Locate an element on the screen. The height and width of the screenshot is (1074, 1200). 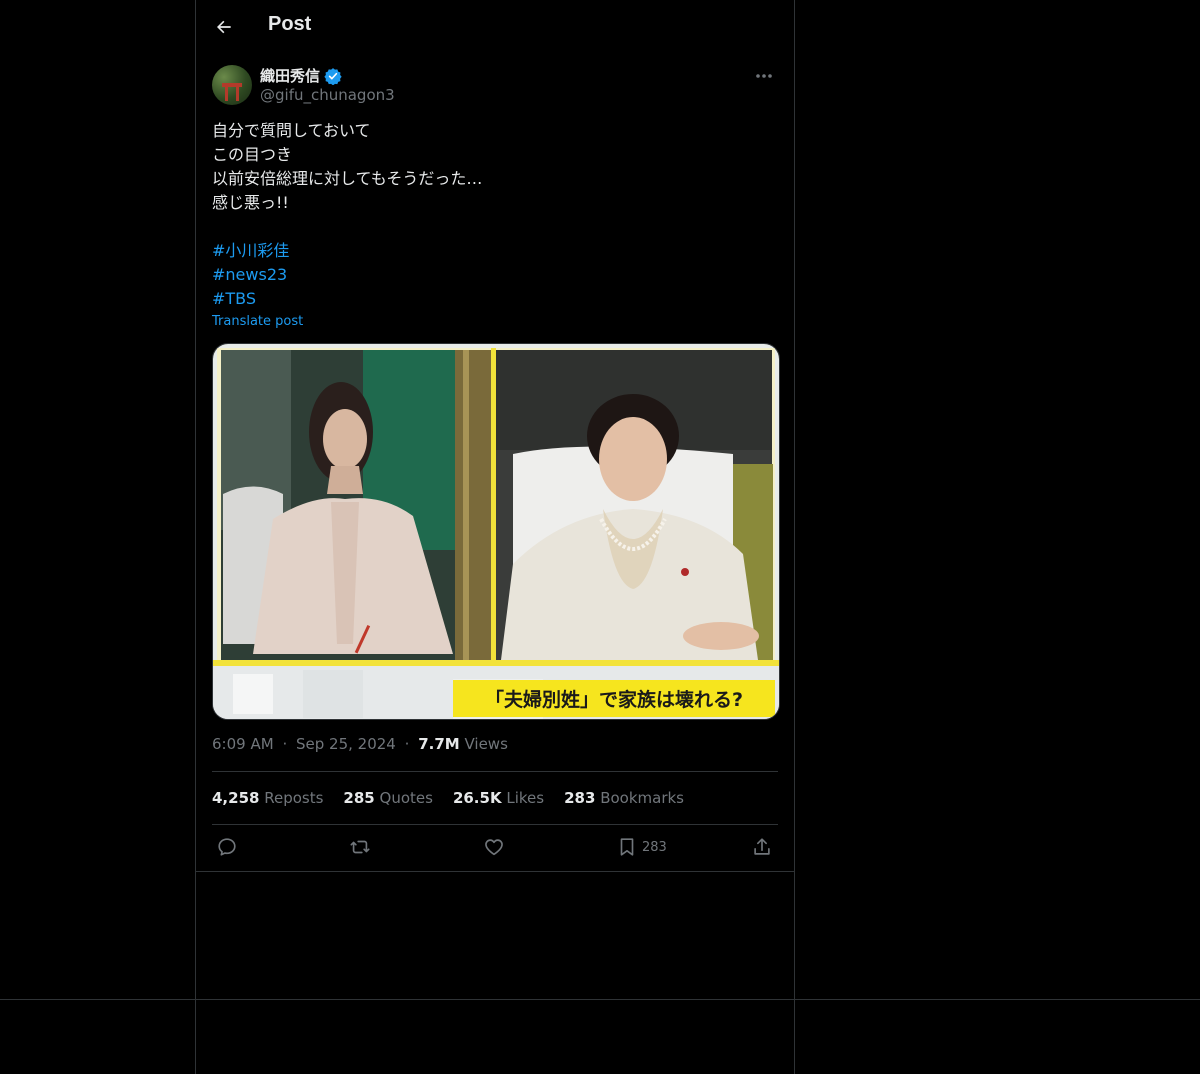
post-meta: 6:09 AM · Sep 25, 2024 · 7.7M Views is located at coordinates (360, 744).